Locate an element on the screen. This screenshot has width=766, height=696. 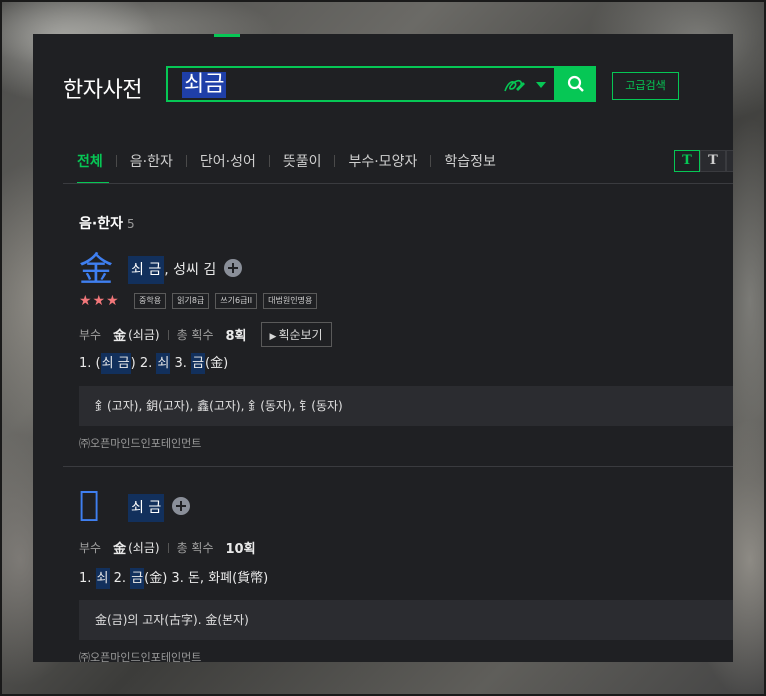
variant-characters: 金(금)의 고자(古字). 金(본자) is located at coordinates (406, 620).